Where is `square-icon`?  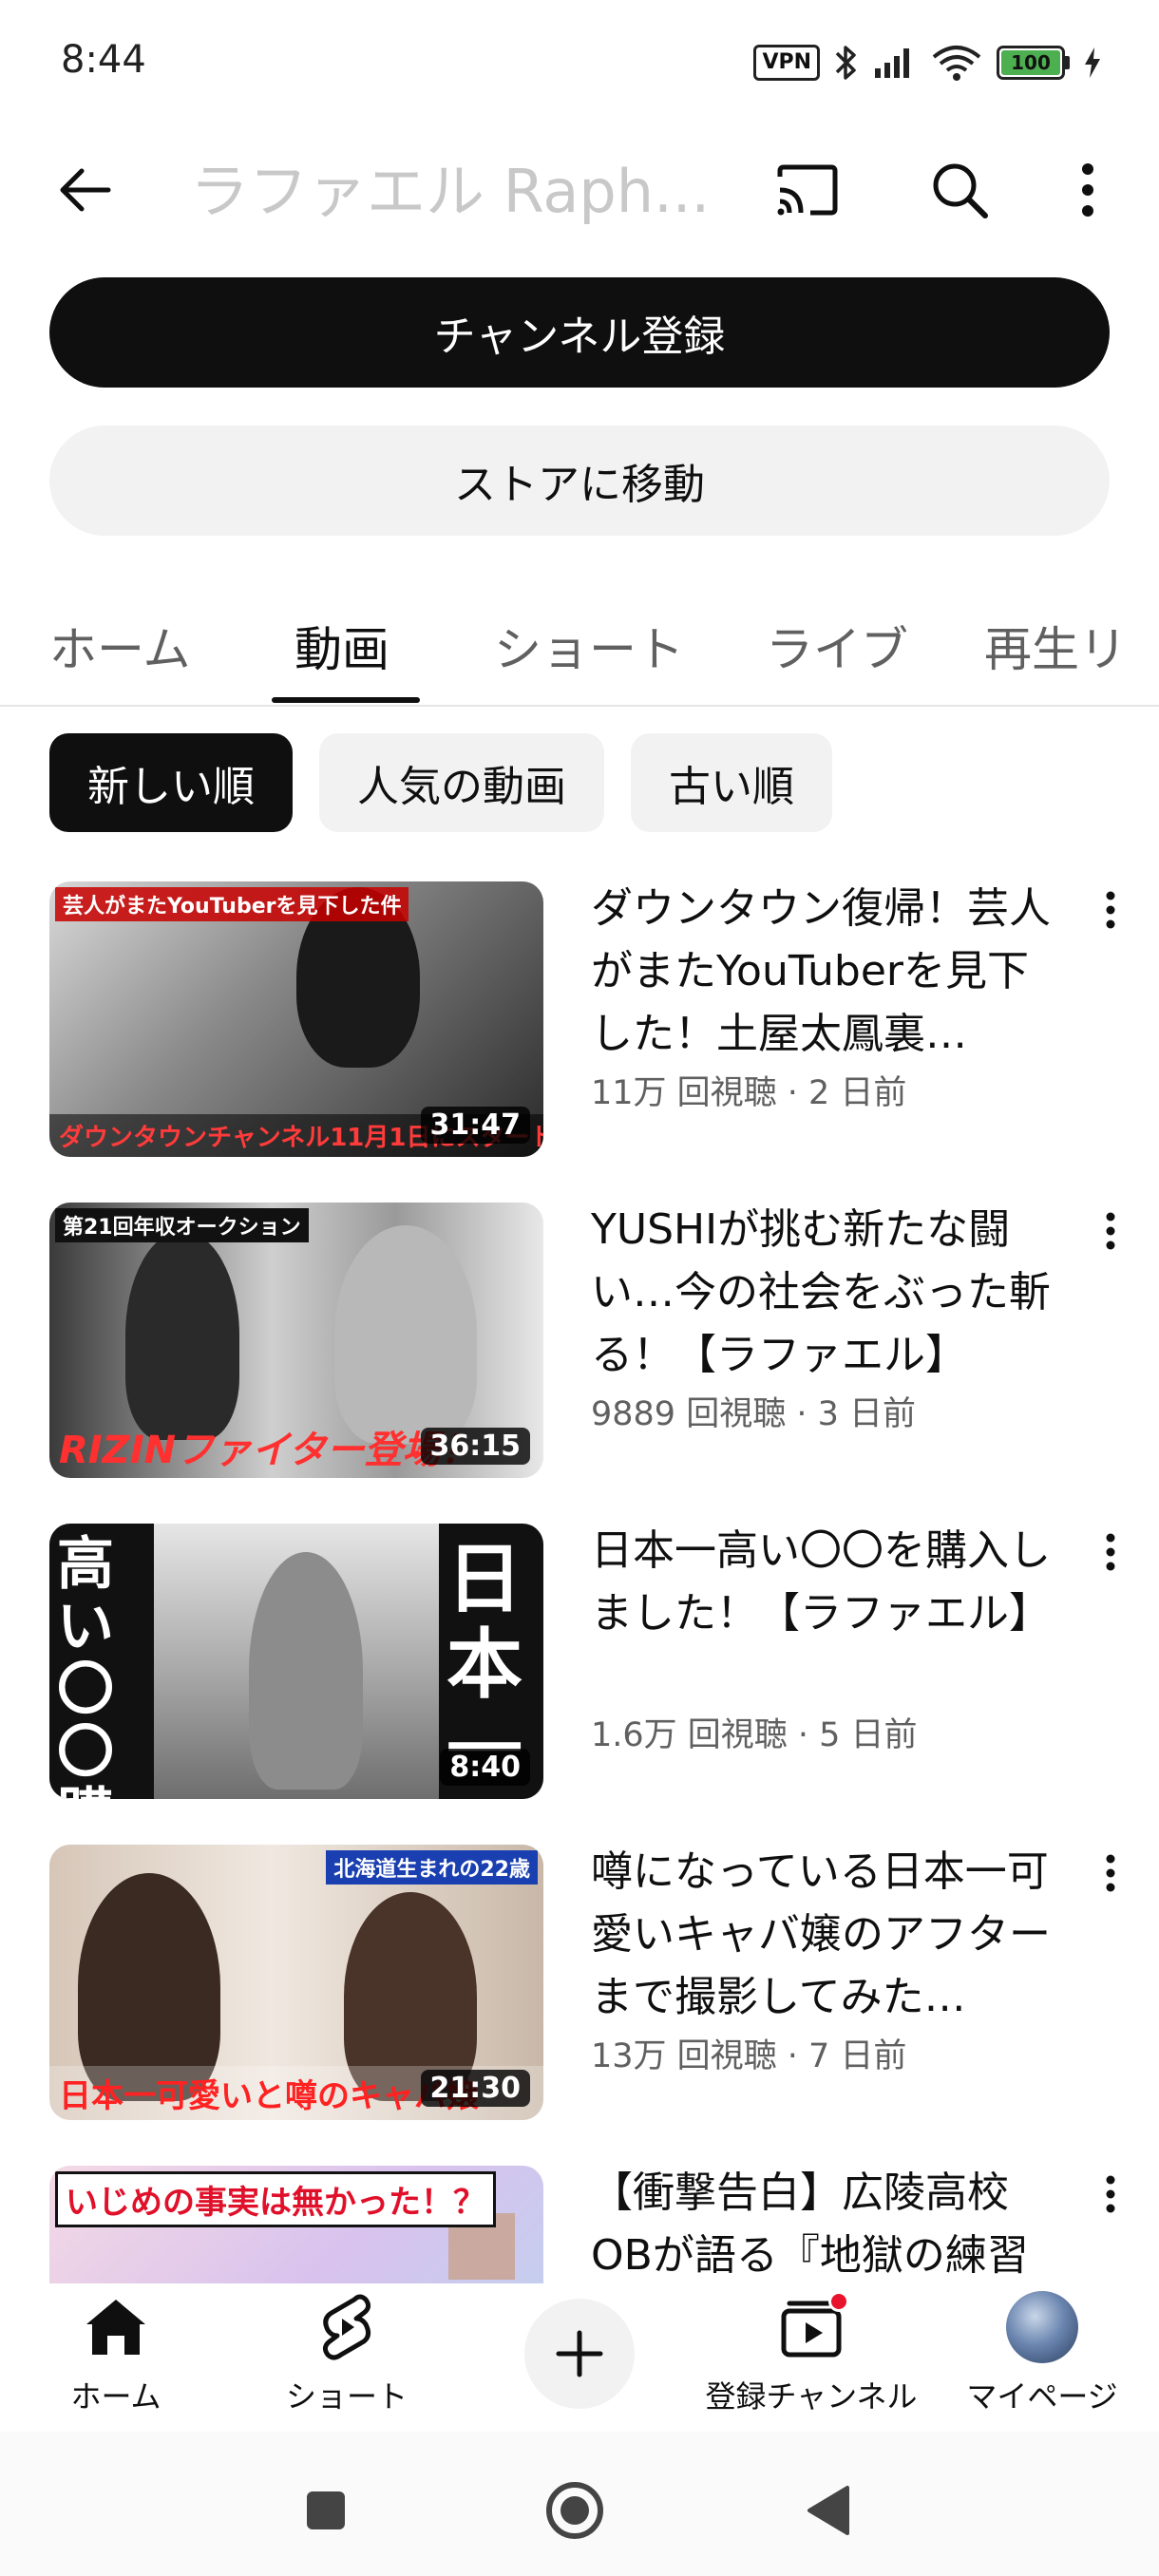 square-icon is located at coordinates (326, 2510).